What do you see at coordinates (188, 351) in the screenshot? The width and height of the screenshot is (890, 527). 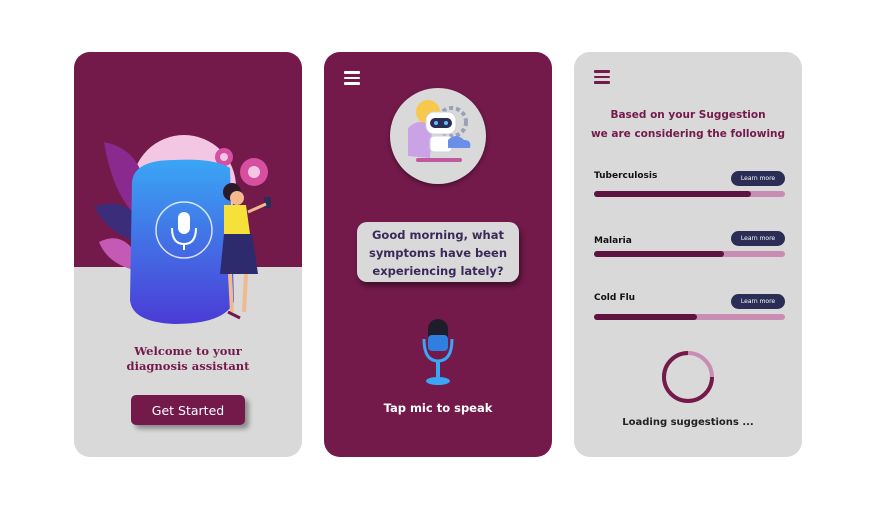 I see `welcome-title-line1: Welcome to your` at bounding box center [188, 351].